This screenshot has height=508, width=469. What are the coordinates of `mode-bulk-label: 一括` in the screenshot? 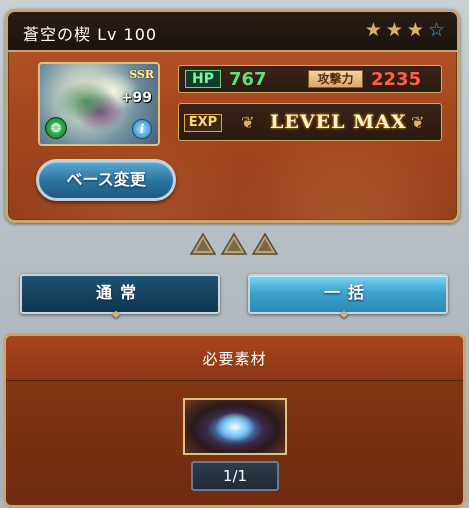 It's located at (347, 292).